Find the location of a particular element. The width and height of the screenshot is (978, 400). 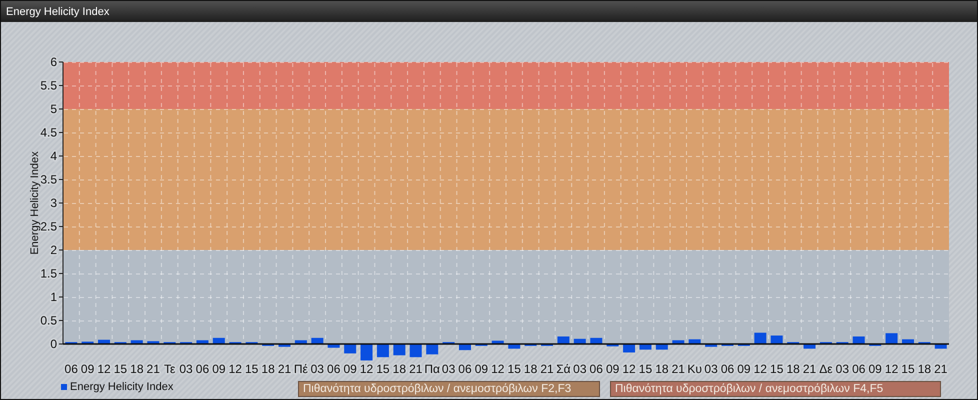

x-tick-label: Πέ is located at coordinates (301, 369).